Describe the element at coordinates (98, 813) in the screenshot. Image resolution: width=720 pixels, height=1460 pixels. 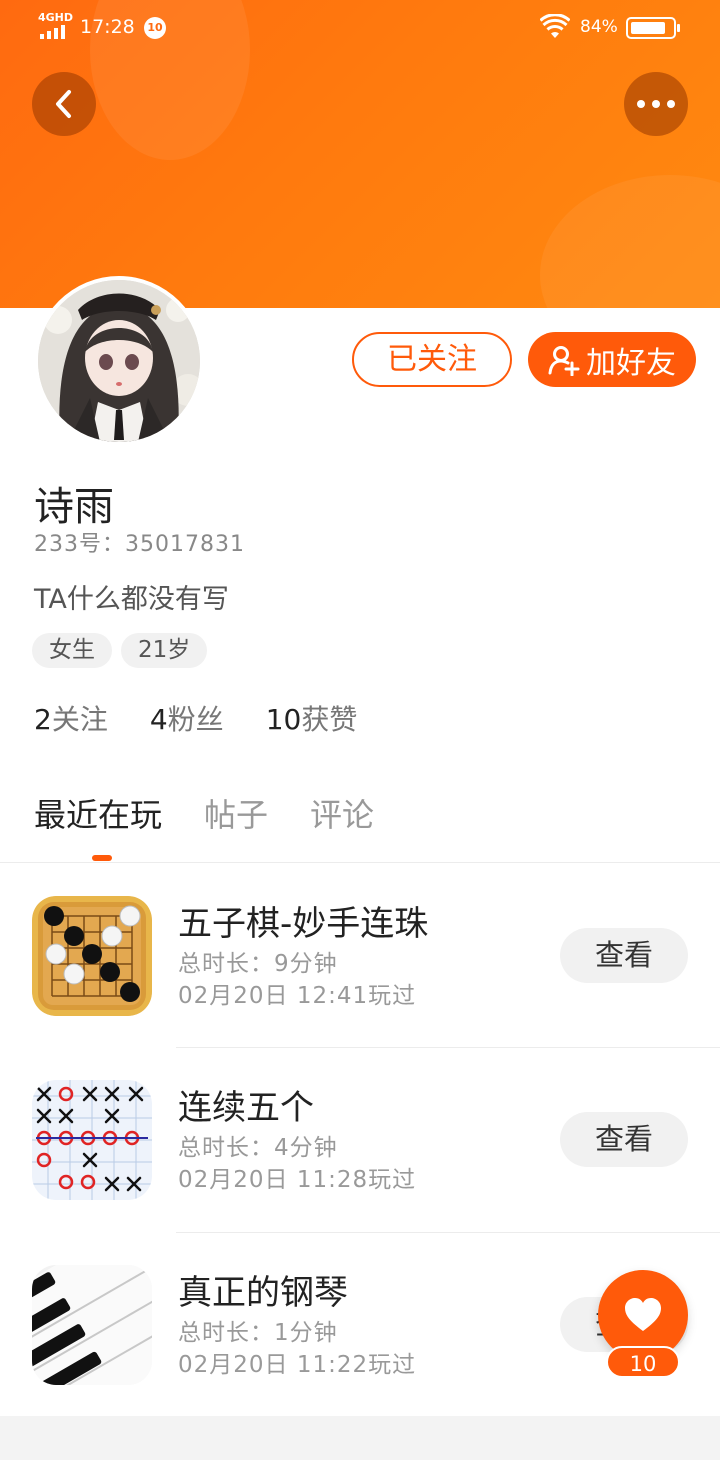
I see `tab-recent-games: 最近在玩` at that location.